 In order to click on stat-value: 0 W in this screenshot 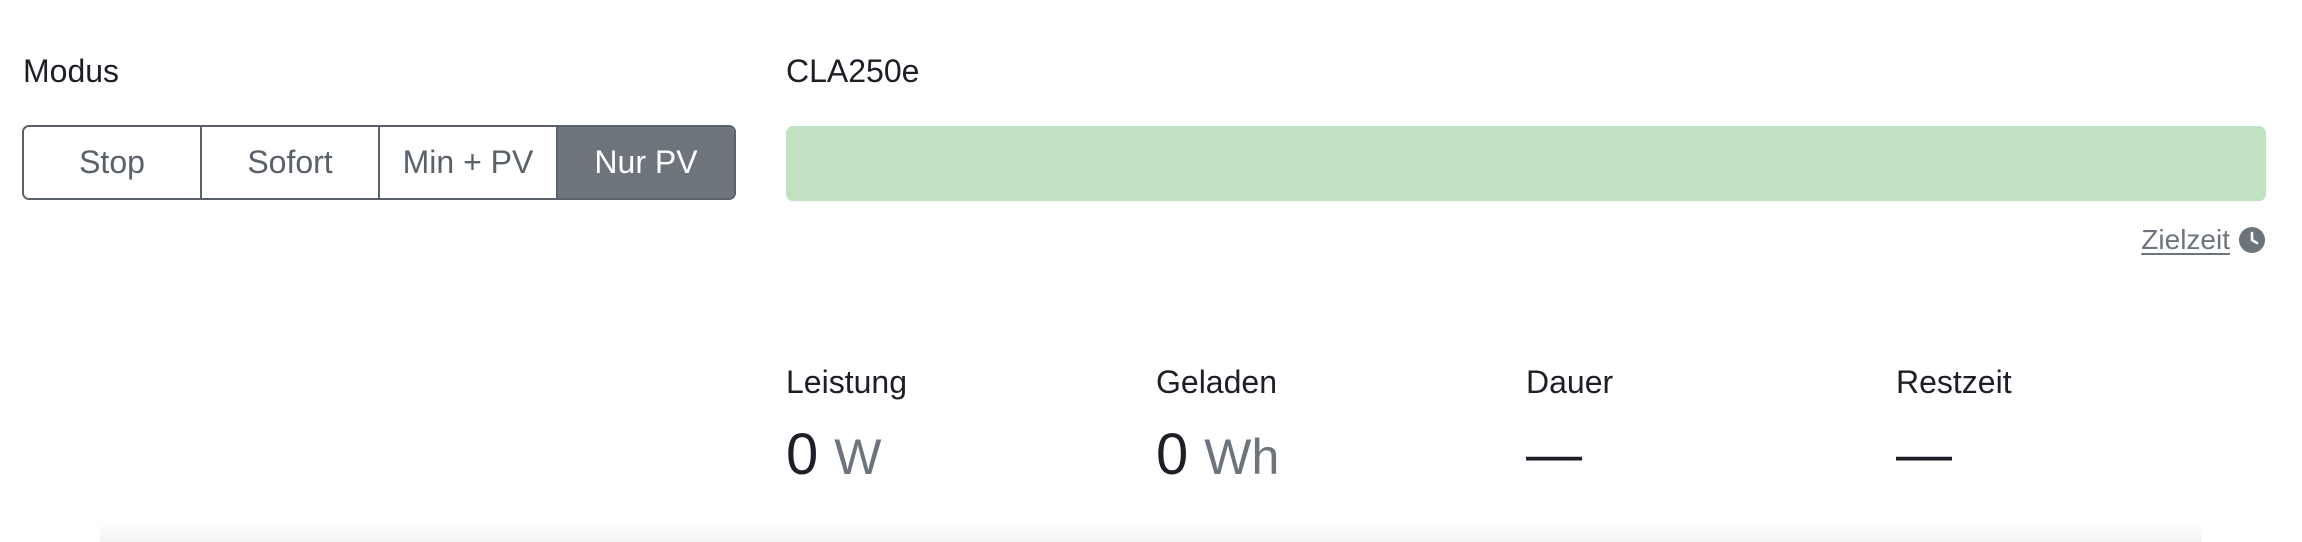, I will do `click(971, 455)`.